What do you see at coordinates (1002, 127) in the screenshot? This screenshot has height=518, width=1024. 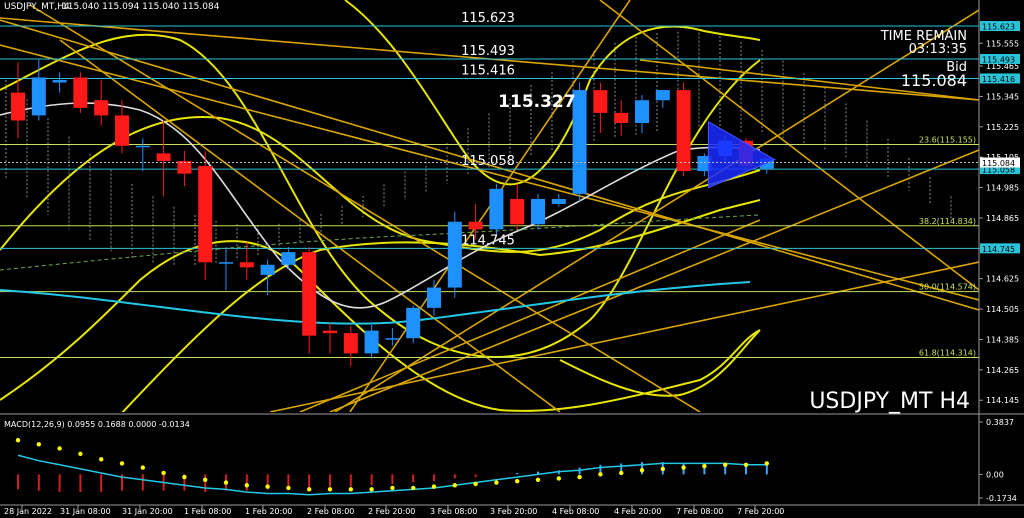 I see `price-axis-tick-label: 115.225` at bounding box center [1002, 127].